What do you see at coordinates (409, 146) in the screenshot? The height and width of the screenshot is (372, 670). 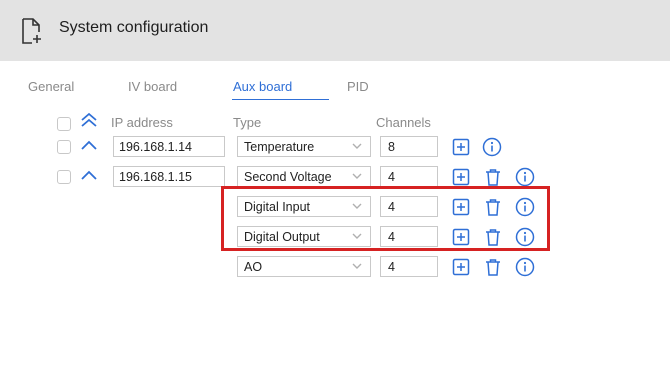 I see `channels-input: 8` at bounding box center [409, 146].